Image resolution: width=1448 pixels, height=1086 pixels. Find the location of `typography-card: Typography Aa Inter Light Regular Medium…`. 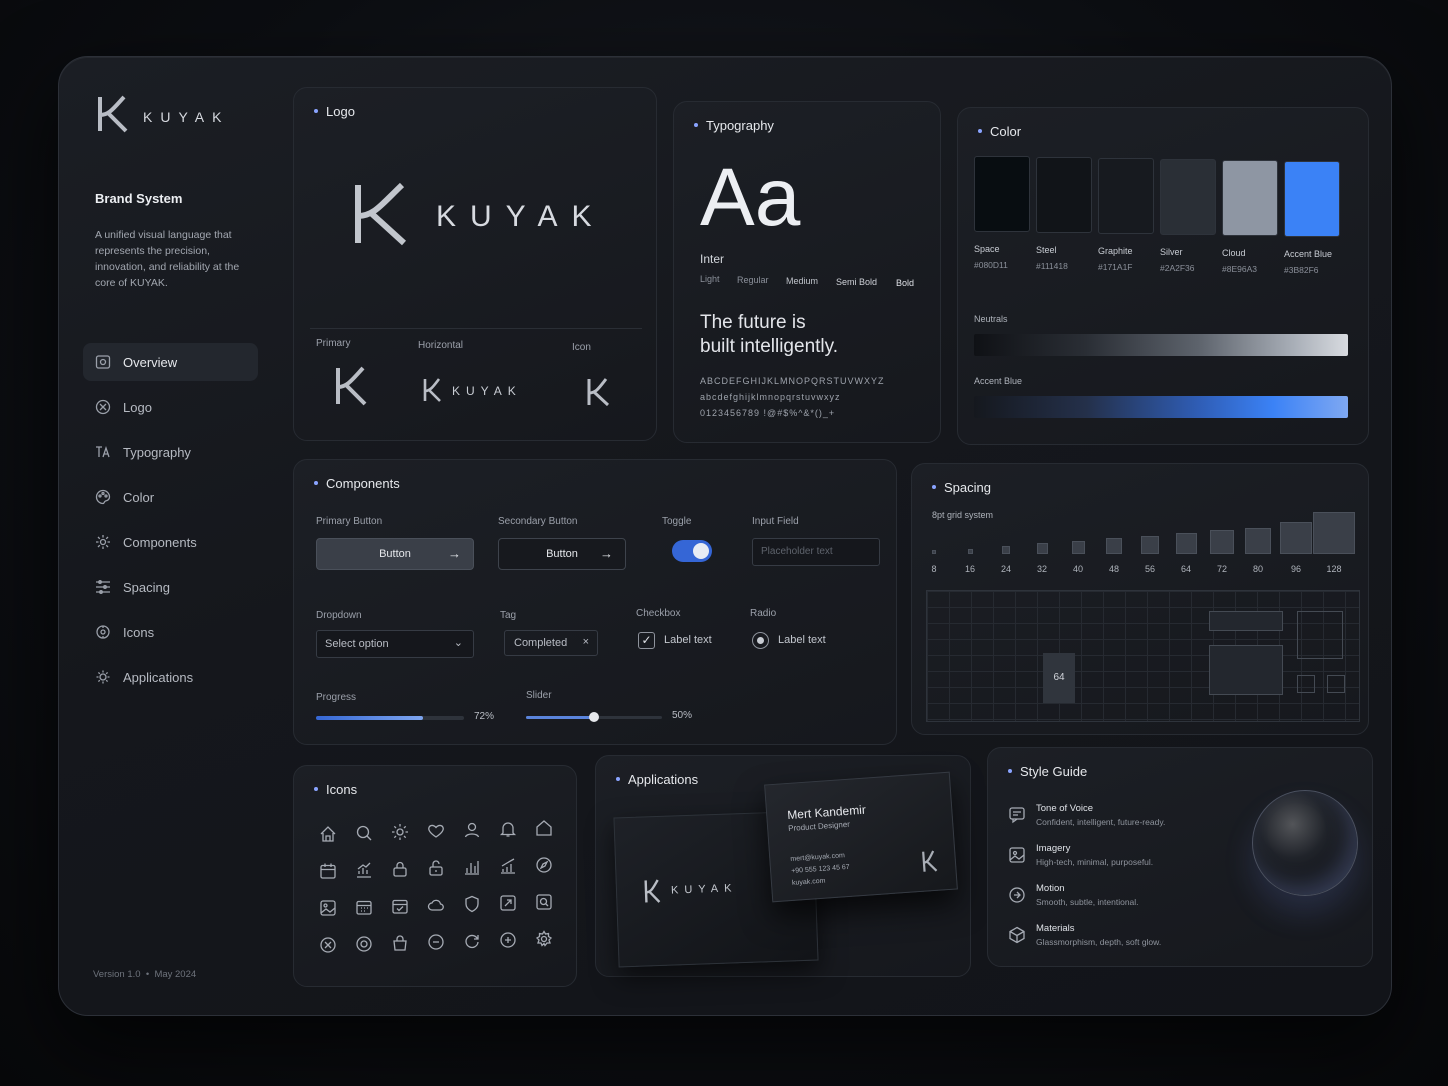

typography-card: Typography Aa Inter Light Regular Medium… is located at coordinates (807, 272).